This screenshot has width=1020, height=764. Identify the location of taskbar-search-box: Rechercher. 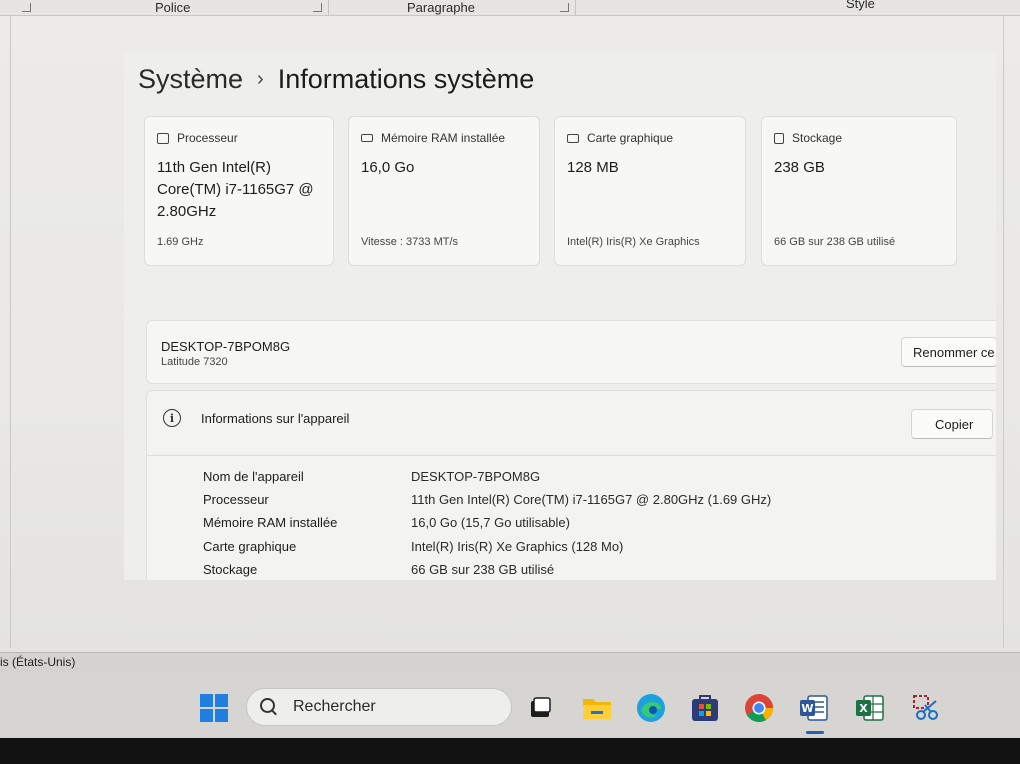
(379, 707).